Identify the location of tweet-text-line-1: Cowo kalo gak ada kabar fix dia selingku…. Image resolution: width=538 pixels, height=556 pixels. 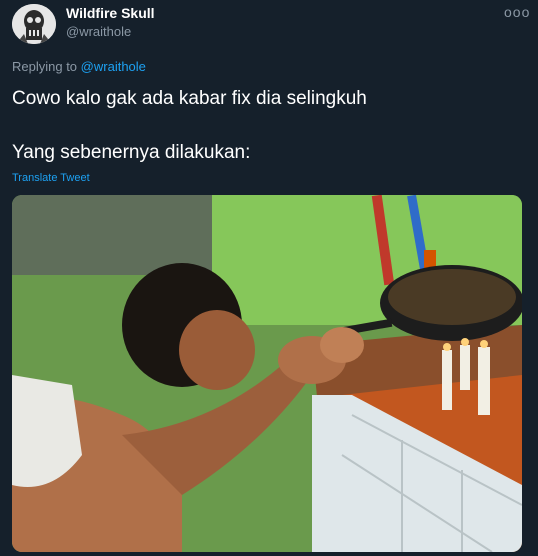
(189, 98).